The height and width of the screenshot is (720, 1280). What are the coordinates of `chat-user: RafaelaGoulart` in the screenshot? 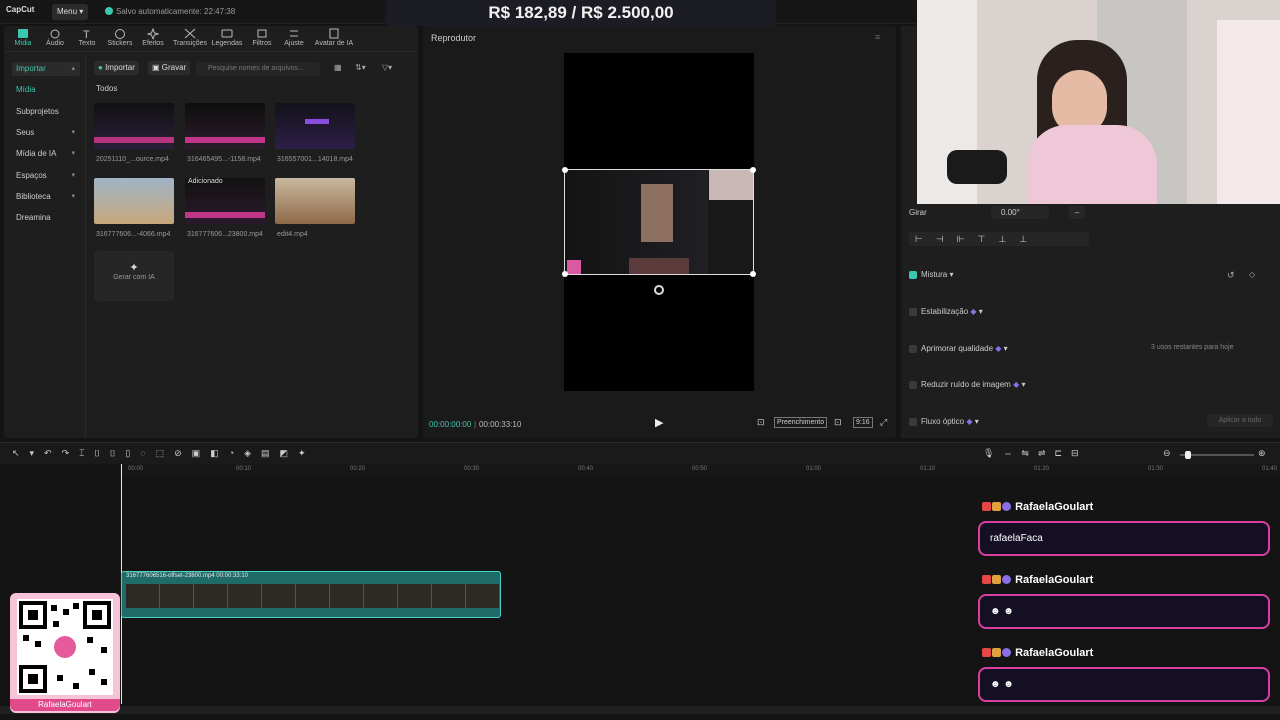 It's located at (1037, 507).